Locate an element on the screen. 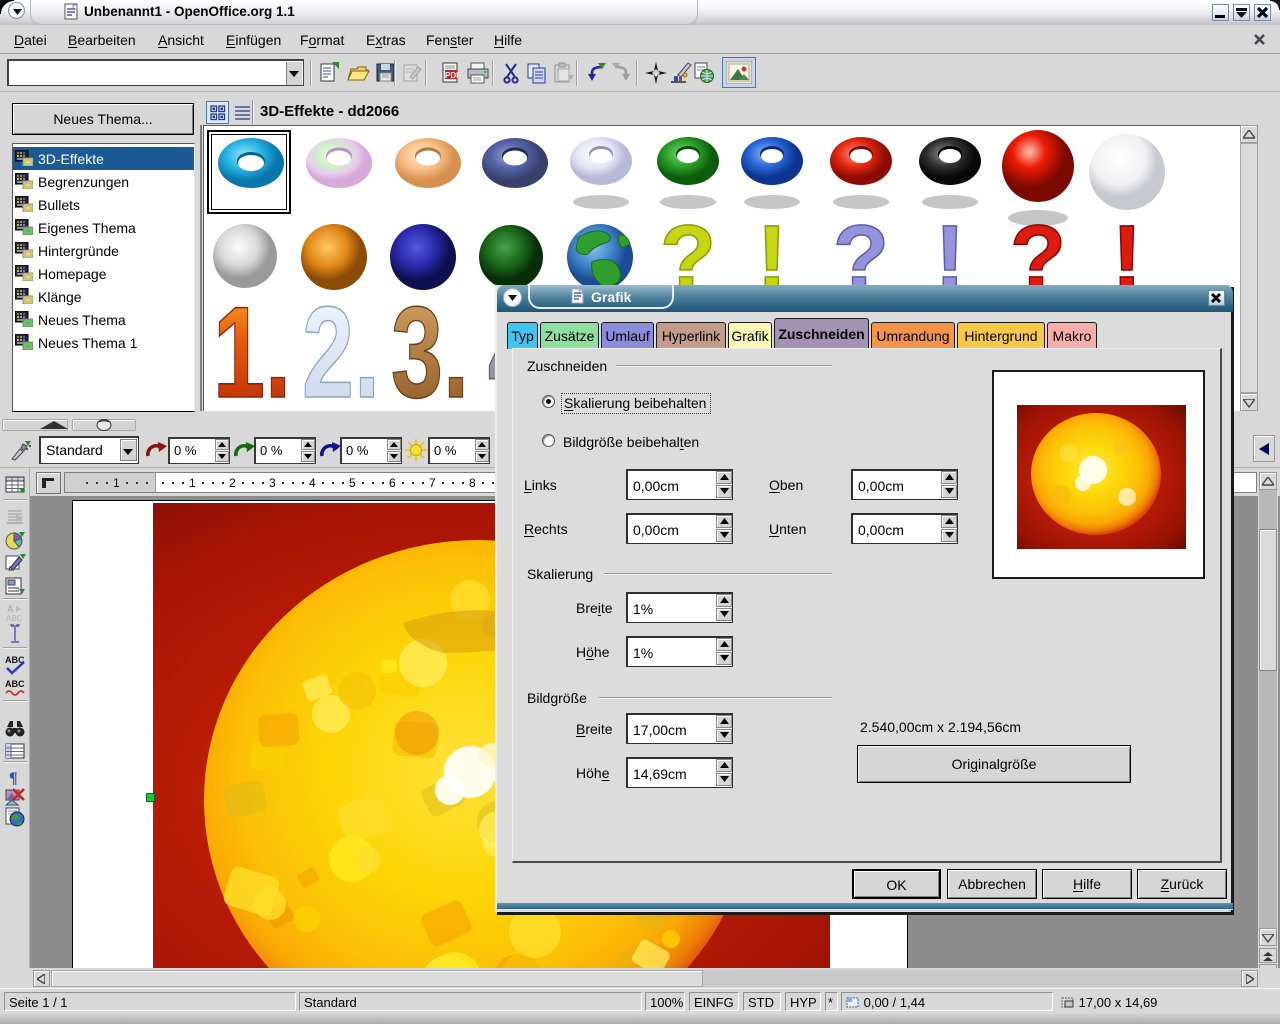 This screenshot has height=1024, width=1280. svg-text: A is located at coordinates (10, 609).